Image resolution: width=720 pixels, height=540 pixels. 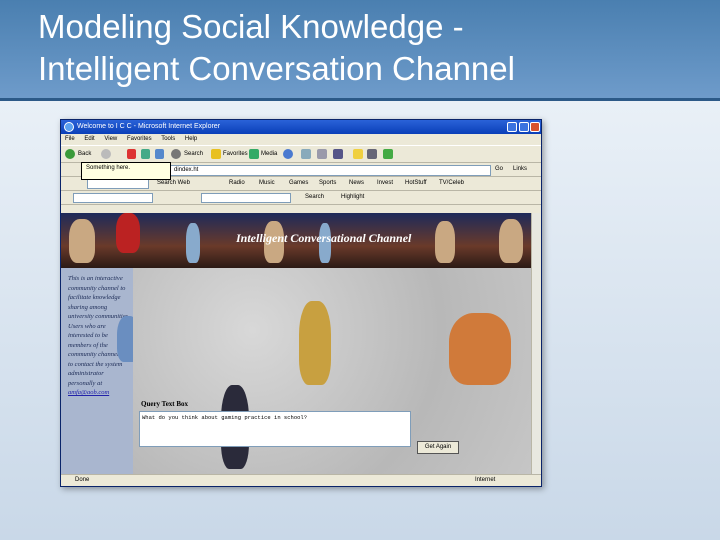 What do you see at coordinates (193, 243) in the screenshot?
I see `tower-icon` at bounding box center [193, 243].